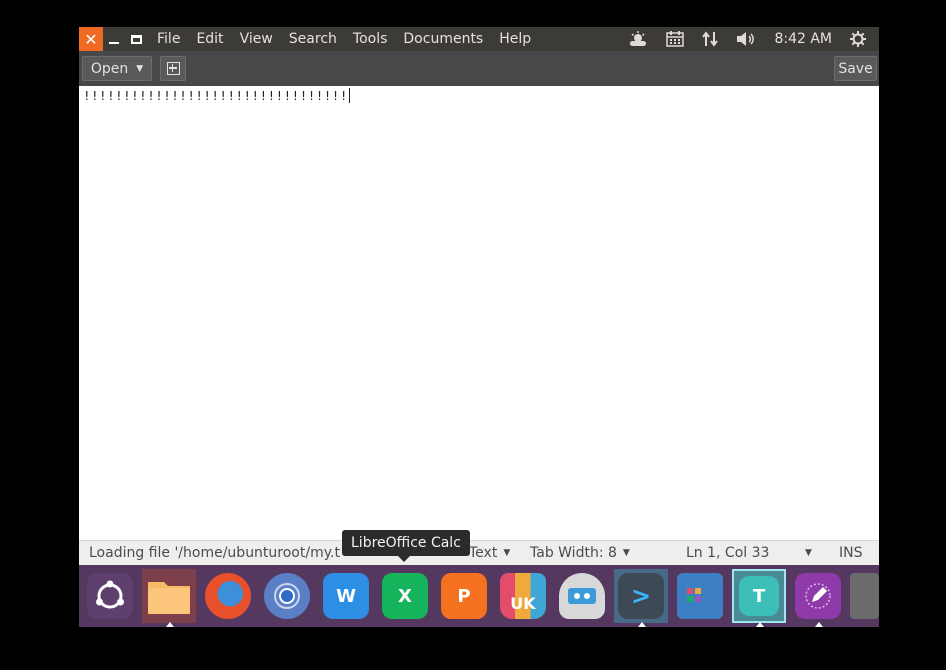  Describe the element at coordinates (638, 39) in the screenshot. I see `weather-icon` at that location.